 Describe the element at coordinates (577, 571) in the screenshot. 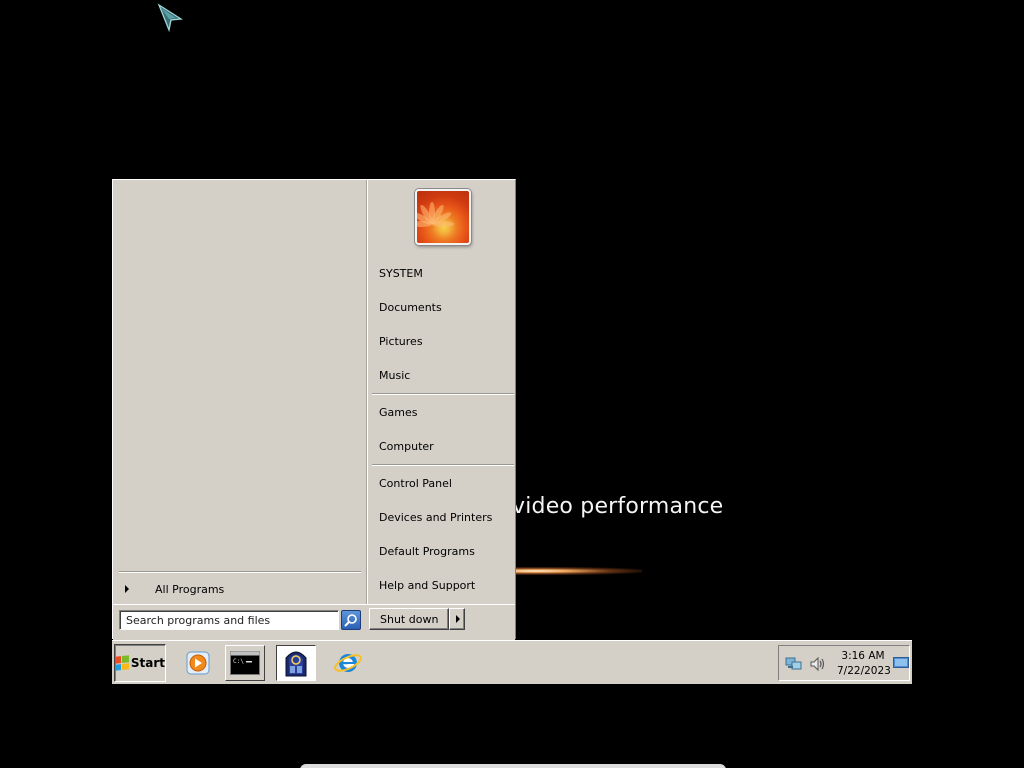

I see `wallpaper-light-streak` at that location.